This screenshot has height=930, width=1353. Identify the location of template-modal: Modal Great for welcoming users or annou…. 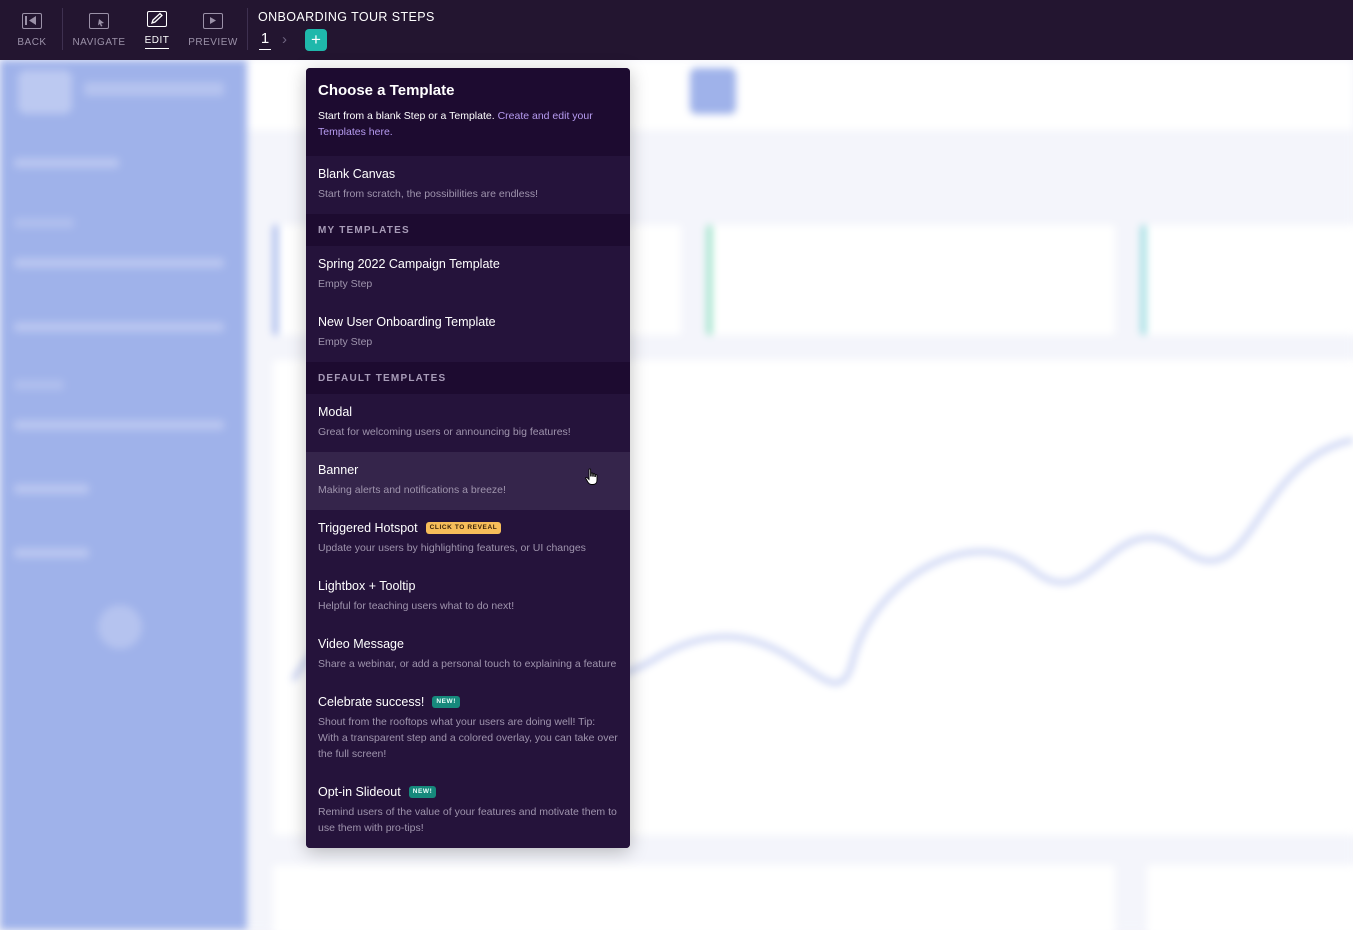
(468, 423).